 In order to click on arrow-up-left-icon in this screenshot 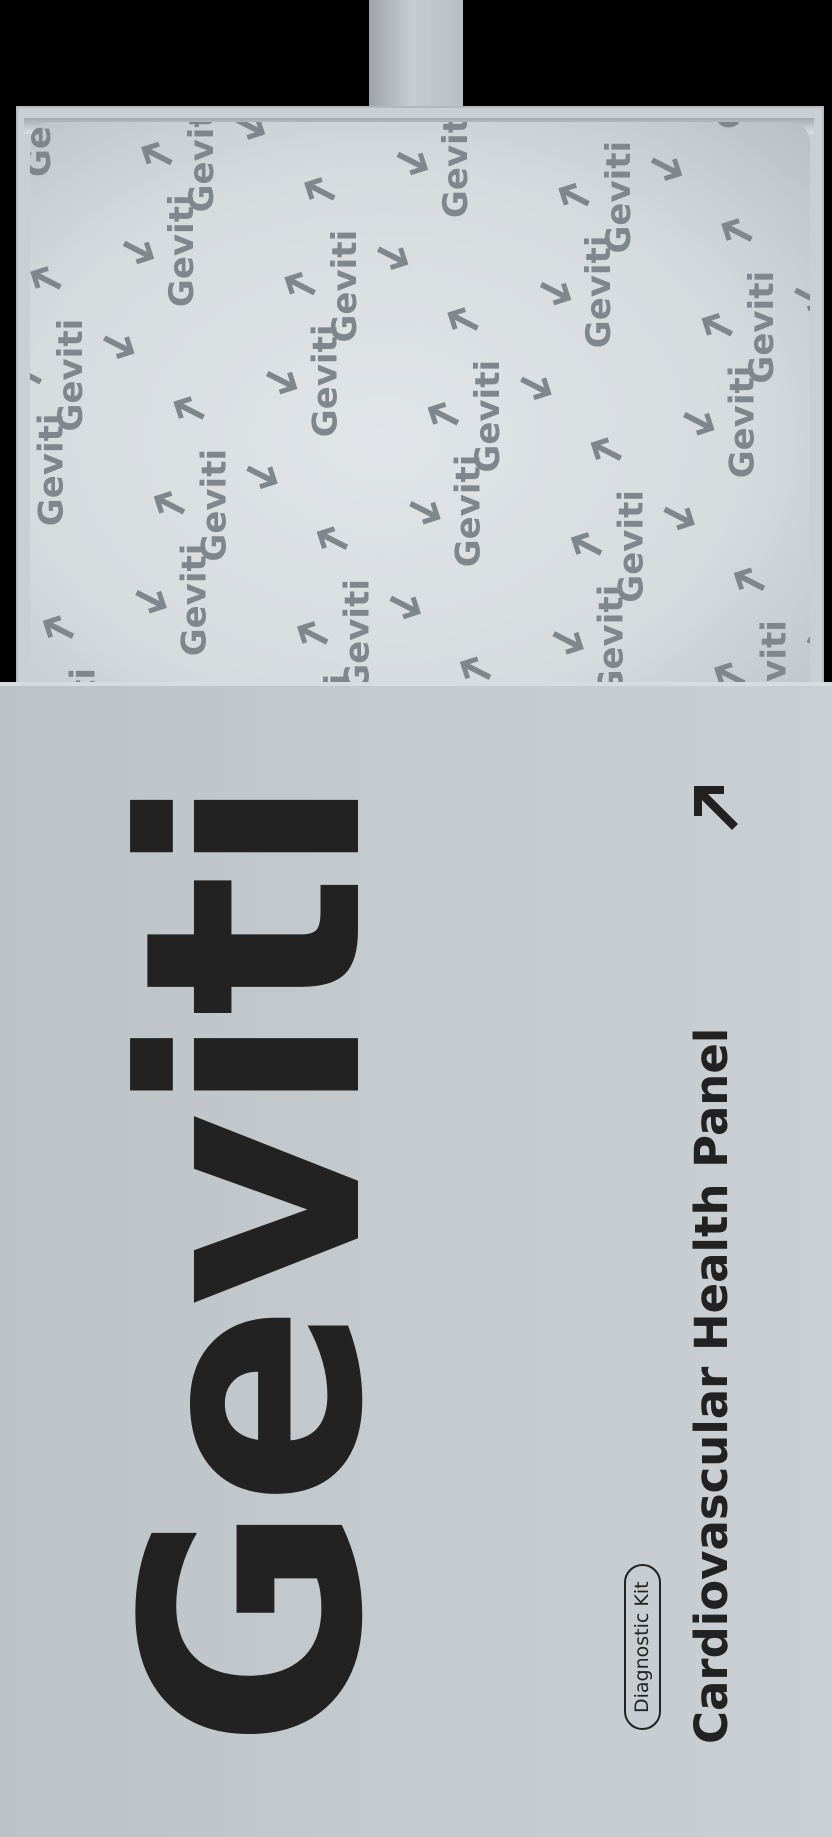, I will do `click(716, 808)`.